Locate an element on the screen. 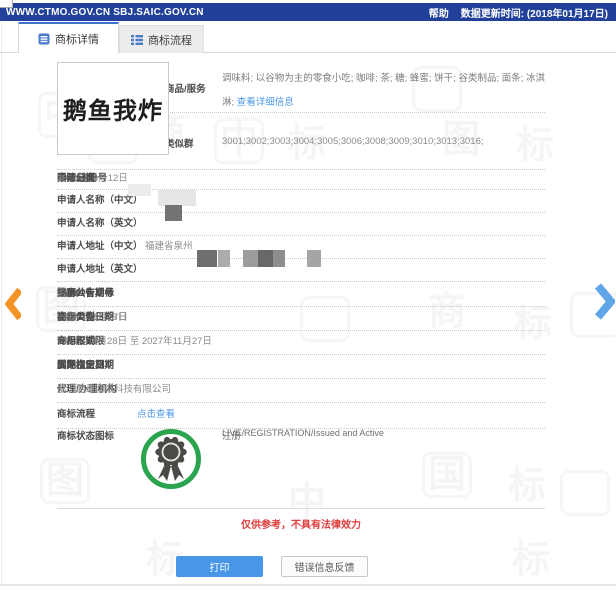  trademark-form-label: 商标形式 is located at coordinates (76, 341).